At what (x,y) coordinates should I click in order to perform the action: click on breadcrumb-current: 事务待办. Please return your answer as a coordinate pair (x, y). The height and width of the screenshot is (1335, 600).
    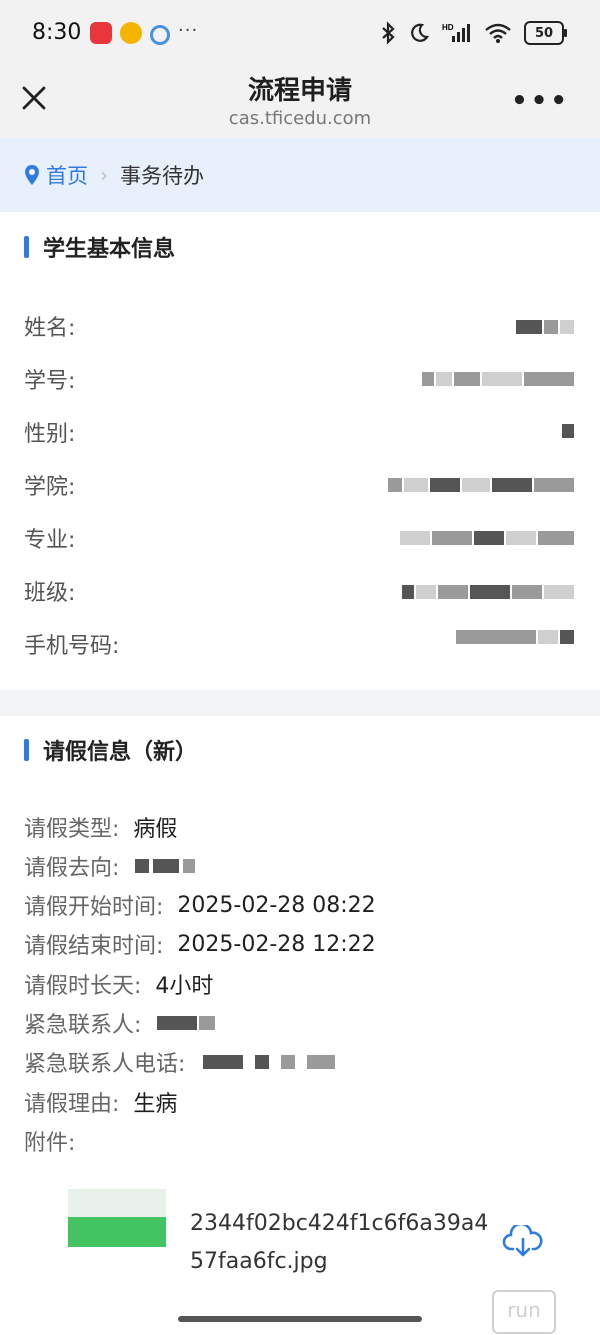
    Looking at the image, I should click on (162, 176).